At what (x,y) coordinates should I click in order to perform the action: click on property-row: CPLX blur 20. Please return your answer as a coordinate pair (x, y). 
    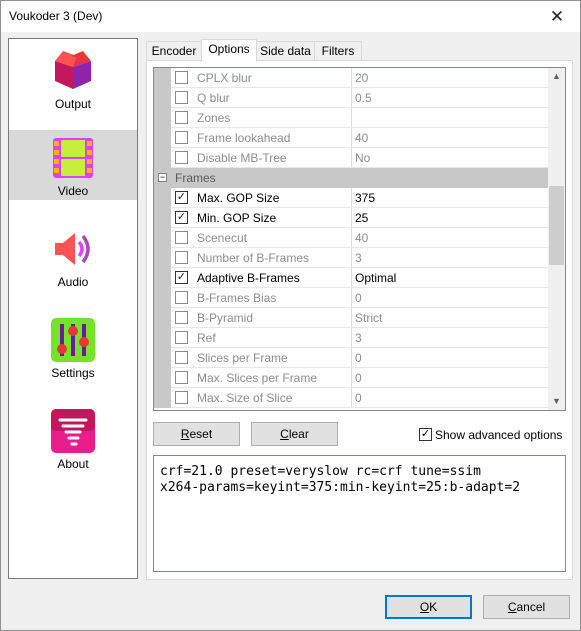
    Looking at the image, I should click on (351, 78).